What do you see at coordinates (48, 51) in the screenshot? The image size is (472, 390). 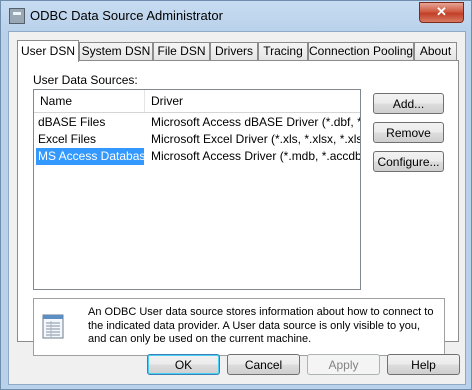 I see `tab-user-dsn: User DSN` at bounding box center [48, 51].